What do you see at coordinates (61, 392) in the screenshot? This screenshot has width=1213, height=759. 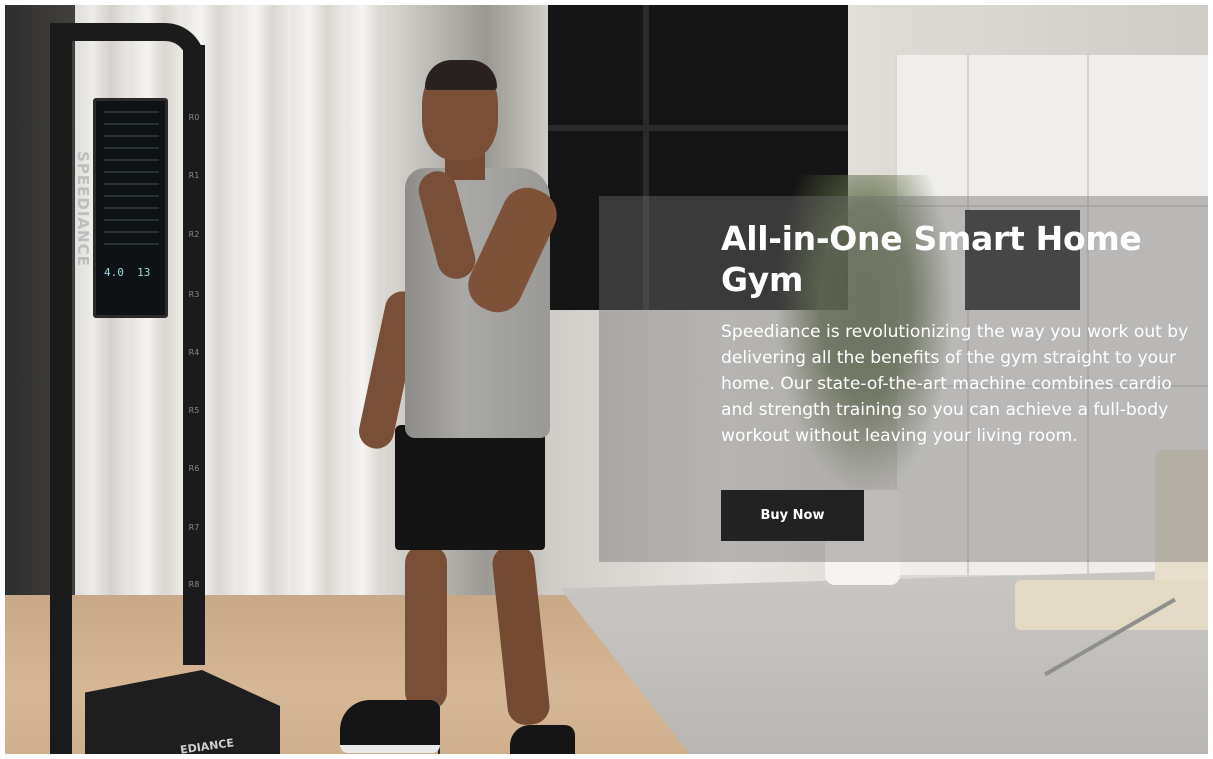 I see `machine-post` at bounding box center [61, 392].